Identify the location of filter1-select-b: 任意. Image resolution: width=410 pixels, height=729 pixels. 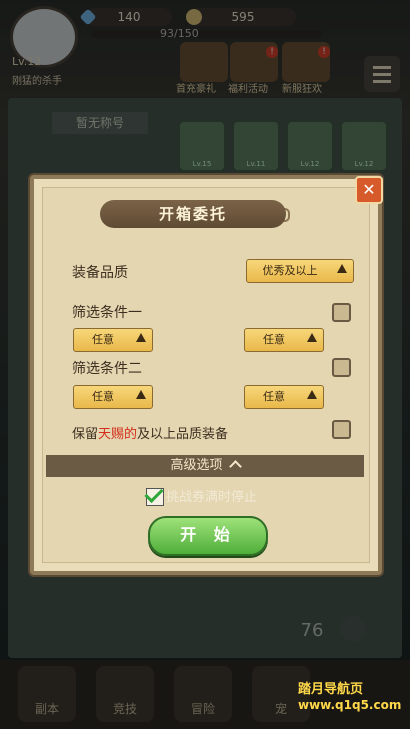
(284, 340).